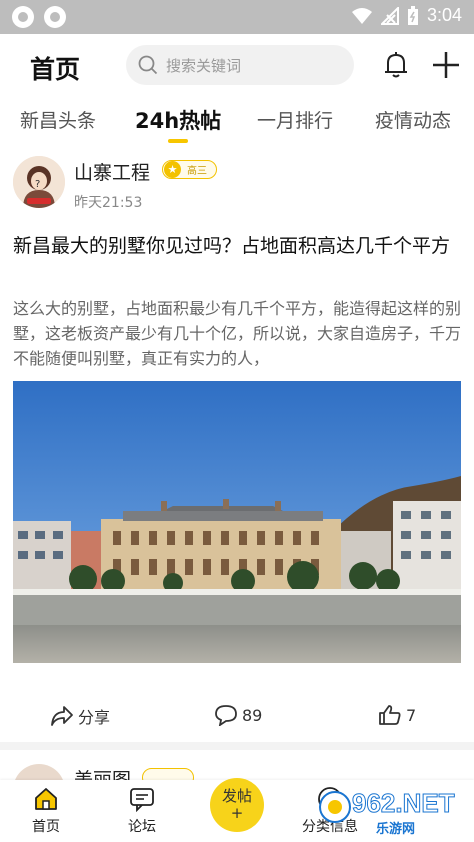  What do you see at coordinates (236, 796) in the screenshot?
I see `create-post-label: 发帖` at bounding box center [236, 796].